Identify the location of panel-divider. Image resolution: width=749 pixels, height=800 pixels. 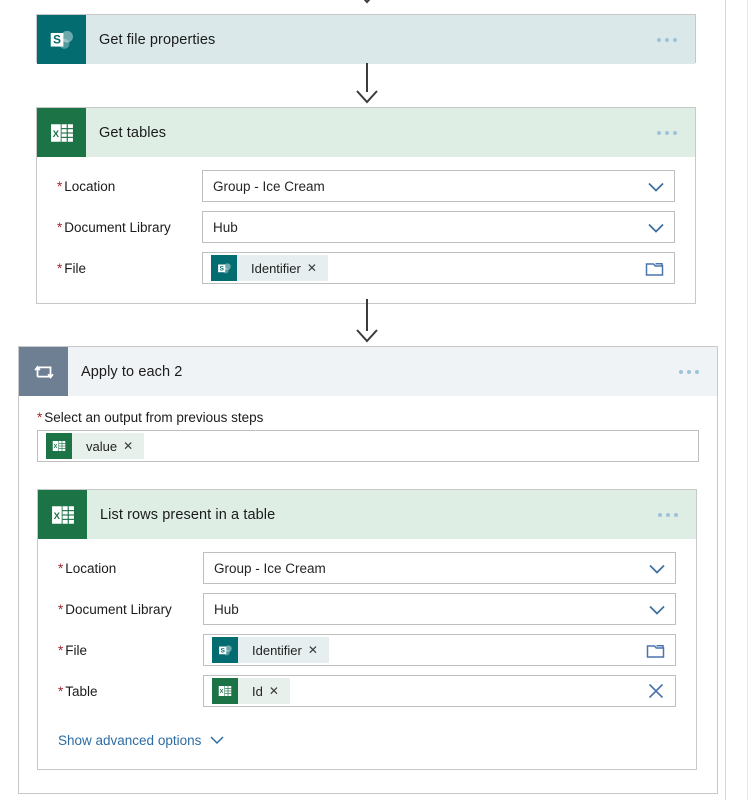
(725, 400).